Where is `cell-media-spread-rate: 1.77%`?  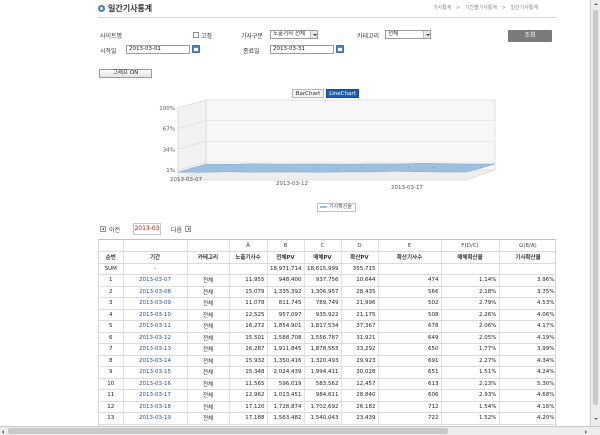
cell-media-spread-rate: 1.77% is located at coordinates (470, 349).